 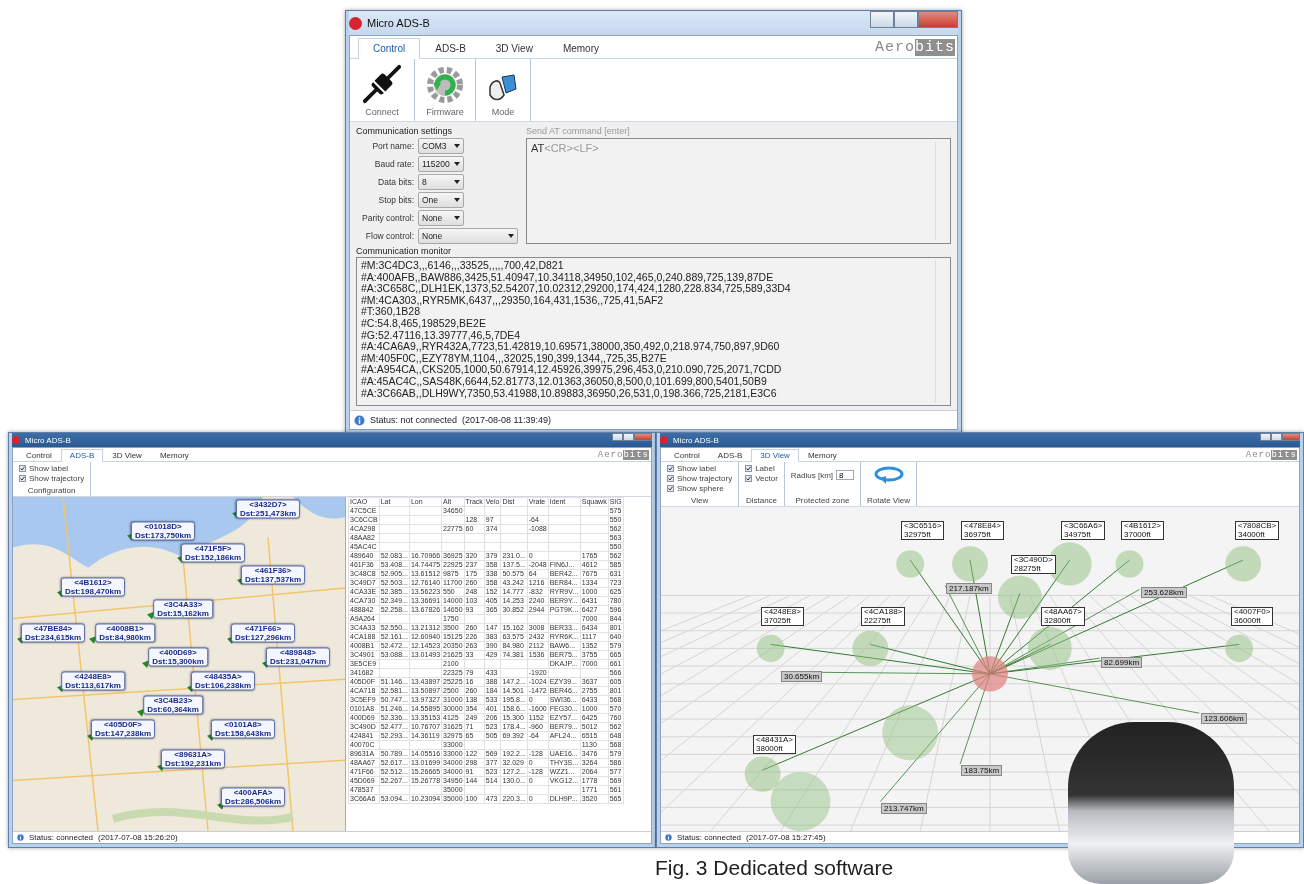 What do you see at coordinates (889, 484) in the screenshot?
I see `rotate-button: Rotate View` at bounding box center [889, 484].